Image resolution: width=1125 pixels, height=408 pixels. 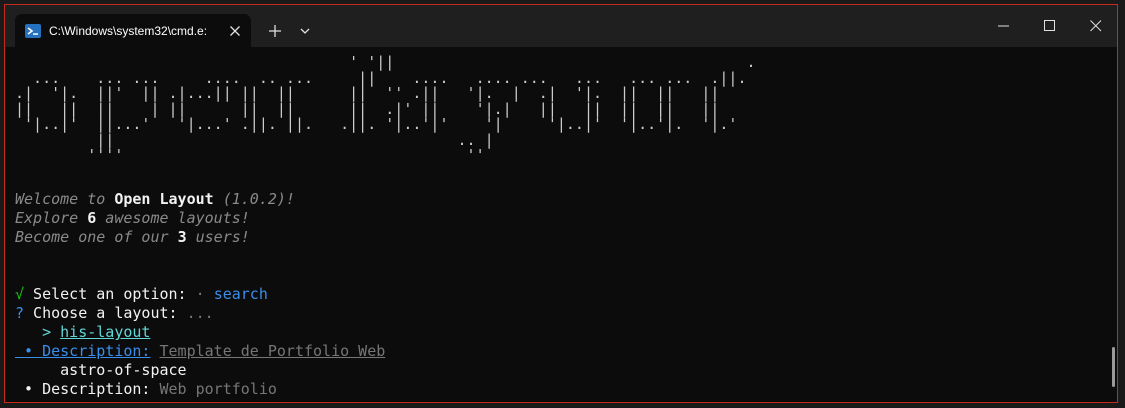 What do you see at coordinates (105, 332) in the screenshot?
I see `layout-name: his-layout` at bounding box center [105, 332].